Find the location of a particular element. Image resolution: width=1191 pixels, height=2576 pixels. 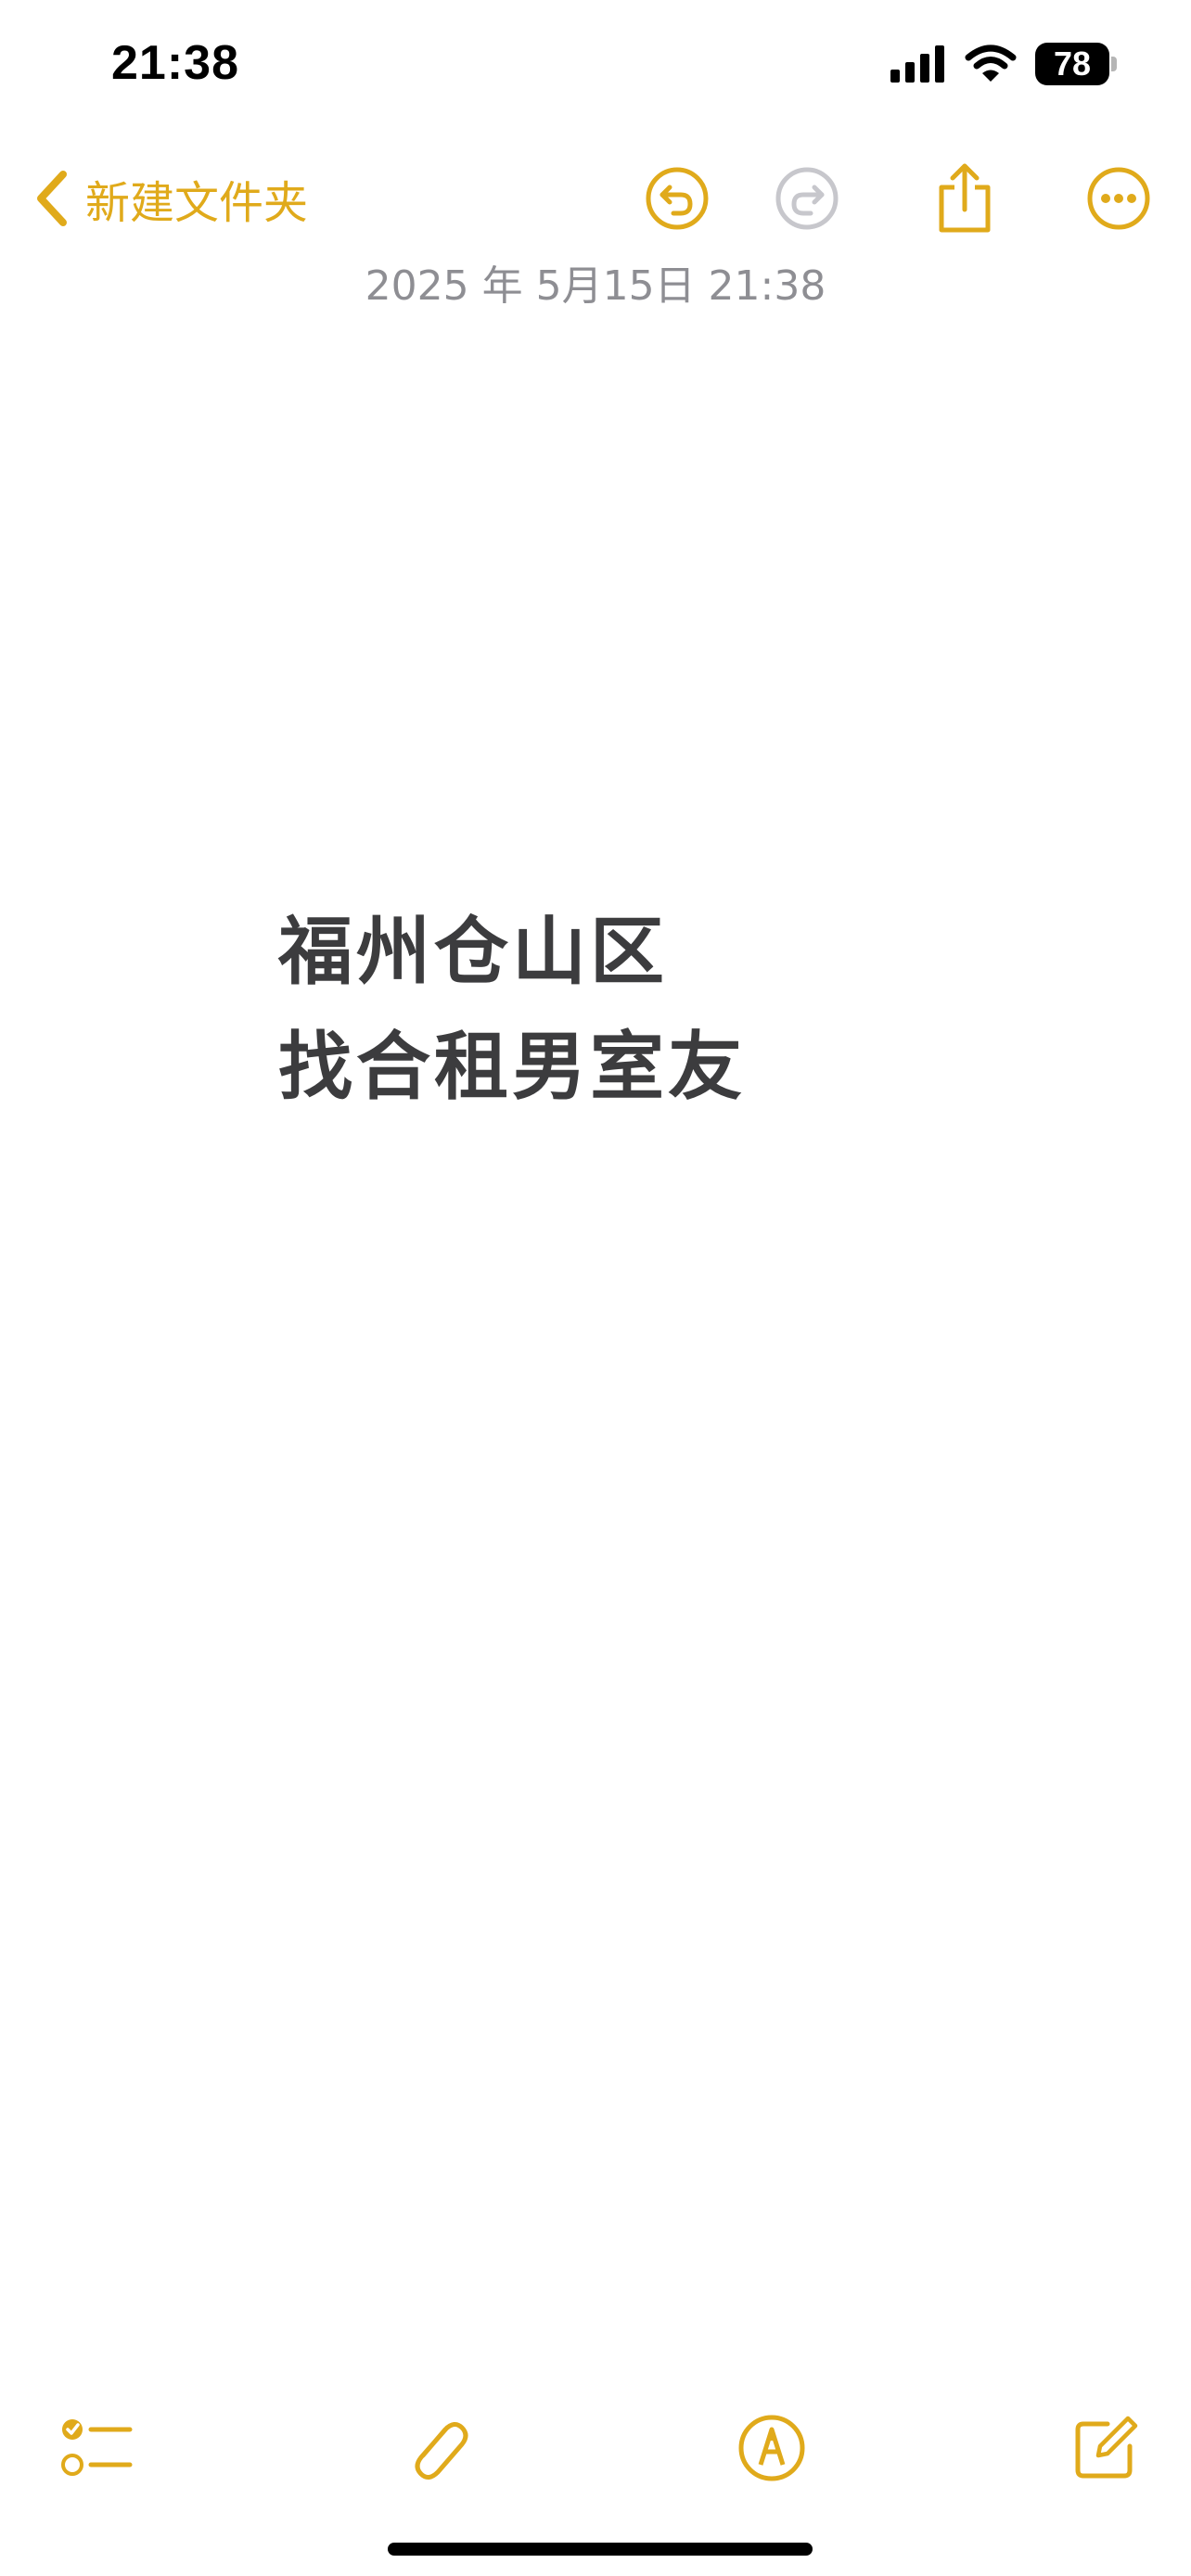

compose-button is located at coordinates (1105, 2448).